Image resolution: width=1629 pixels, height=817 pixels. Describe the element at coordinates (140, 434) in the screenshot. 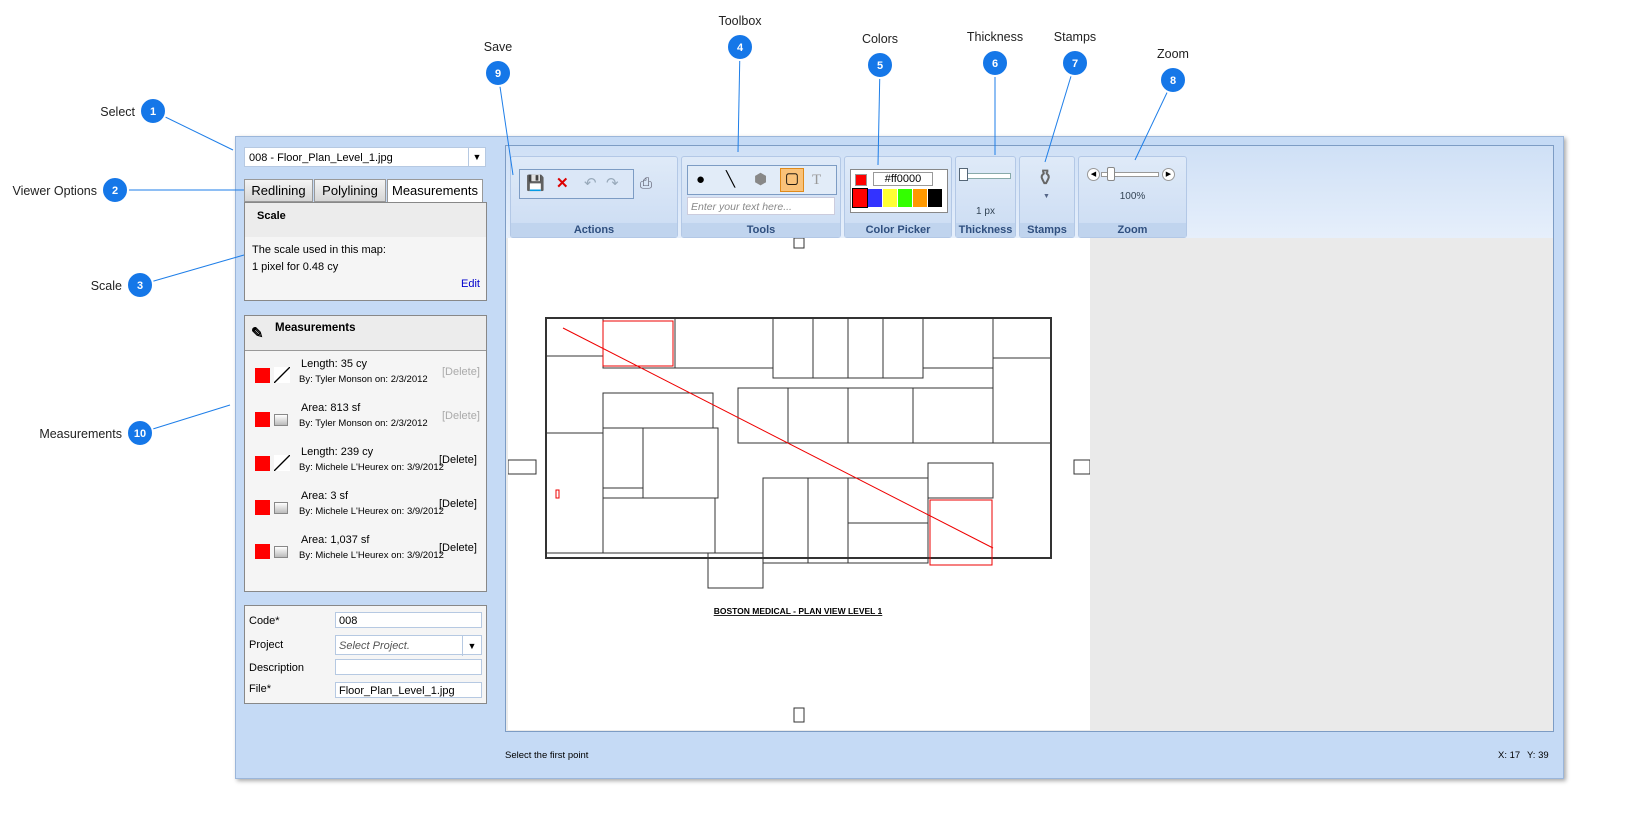

I see `callout-number: 10` at that location.